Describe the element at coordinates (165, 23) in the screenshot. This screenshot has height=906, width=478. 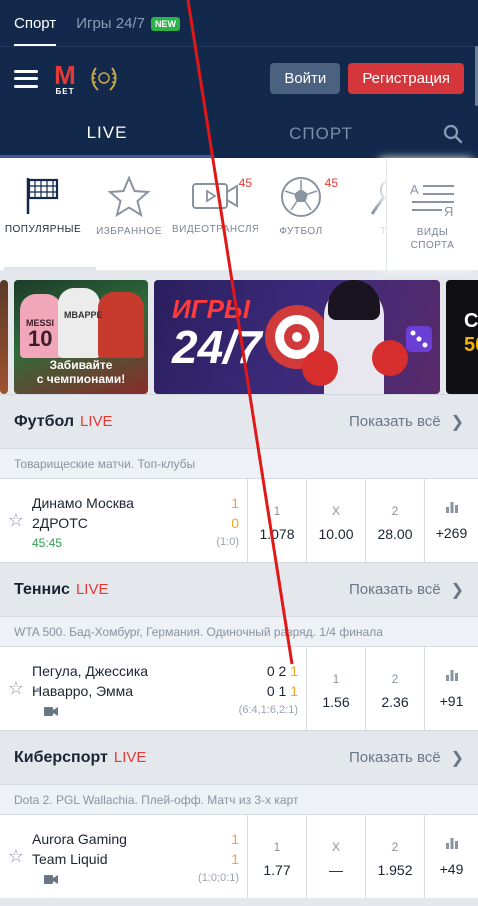
I see `new-badge: NEW` at that location.